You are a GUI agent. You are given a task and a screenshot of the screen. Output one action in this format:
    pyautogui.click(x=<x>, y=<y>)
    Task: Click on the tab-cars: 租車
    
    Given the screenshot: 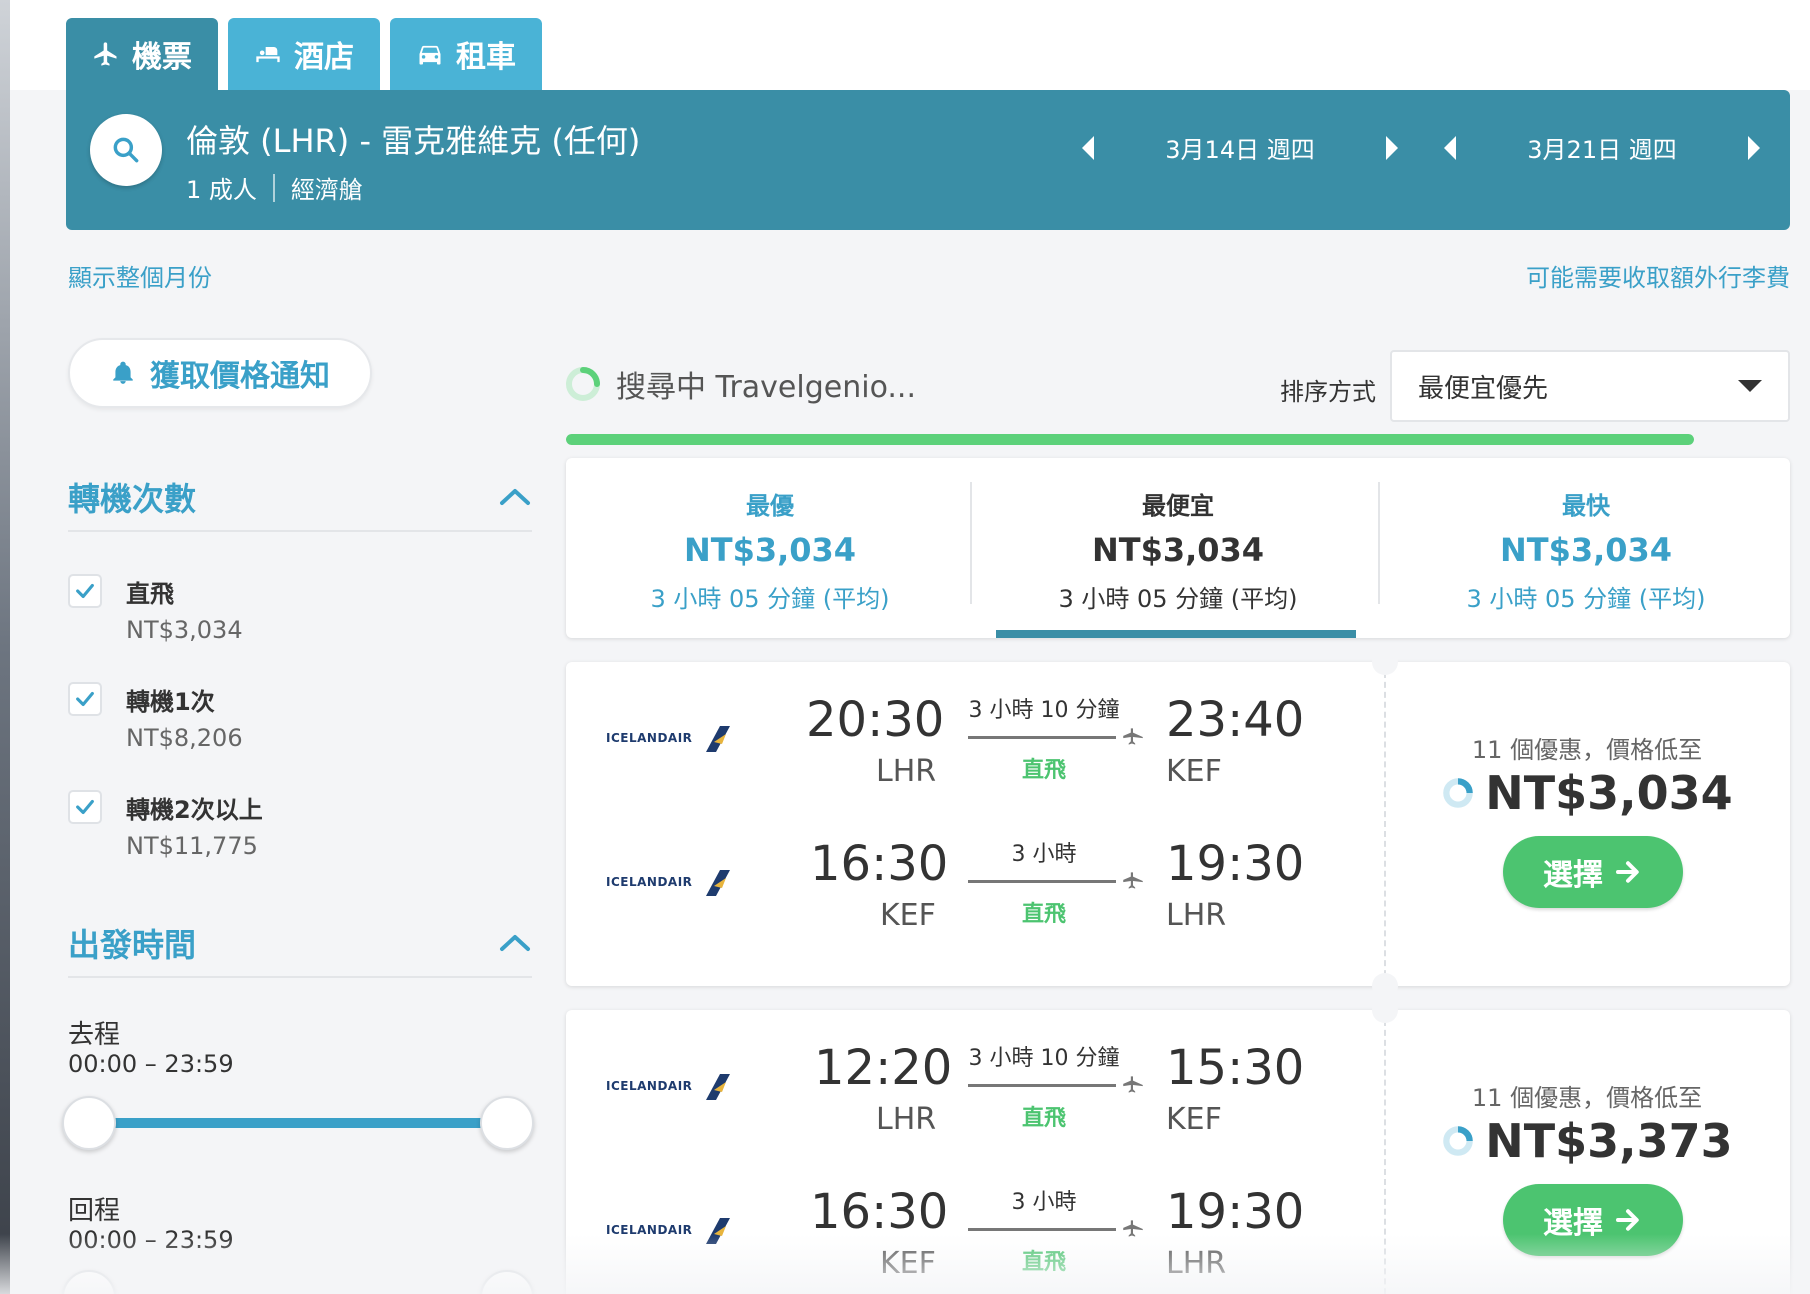 What is the action you would take?
    pyautogui.click(x=466, y=54)
    